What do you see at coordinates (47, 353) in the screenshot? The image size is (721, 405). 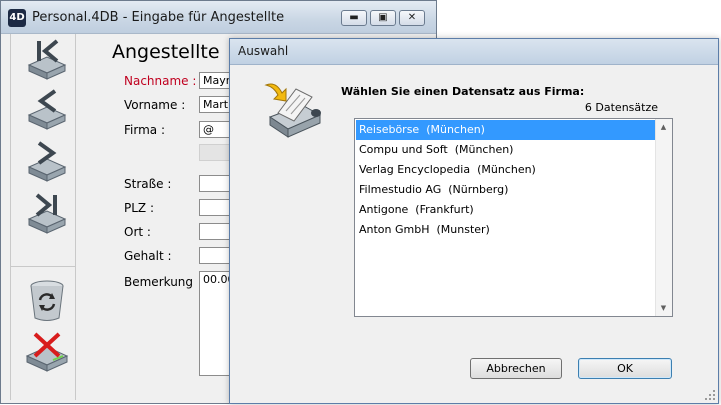 I see `delete-record-icon` at bounding box center [47, 353].